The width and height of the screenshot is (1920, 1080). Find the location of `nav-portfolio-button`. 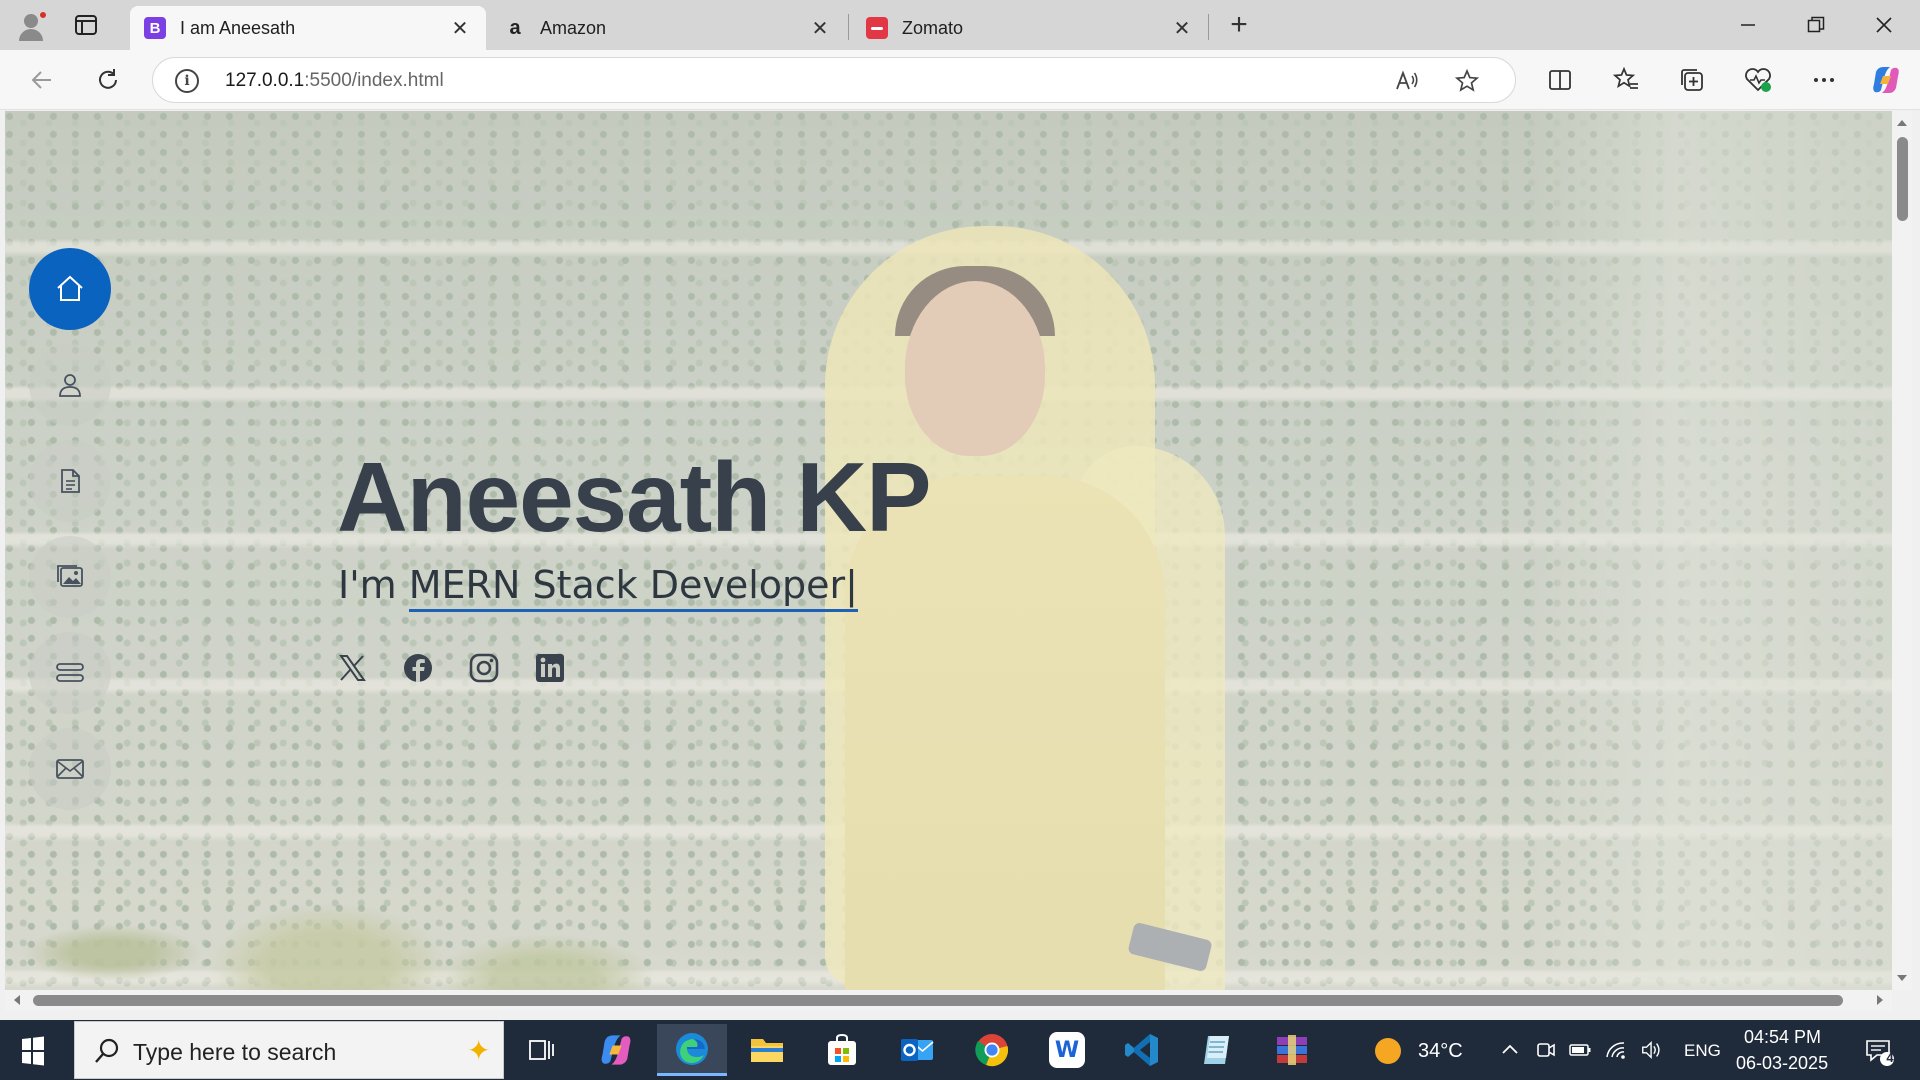

nav-portfolio-button is located at coordinates (70, 577).